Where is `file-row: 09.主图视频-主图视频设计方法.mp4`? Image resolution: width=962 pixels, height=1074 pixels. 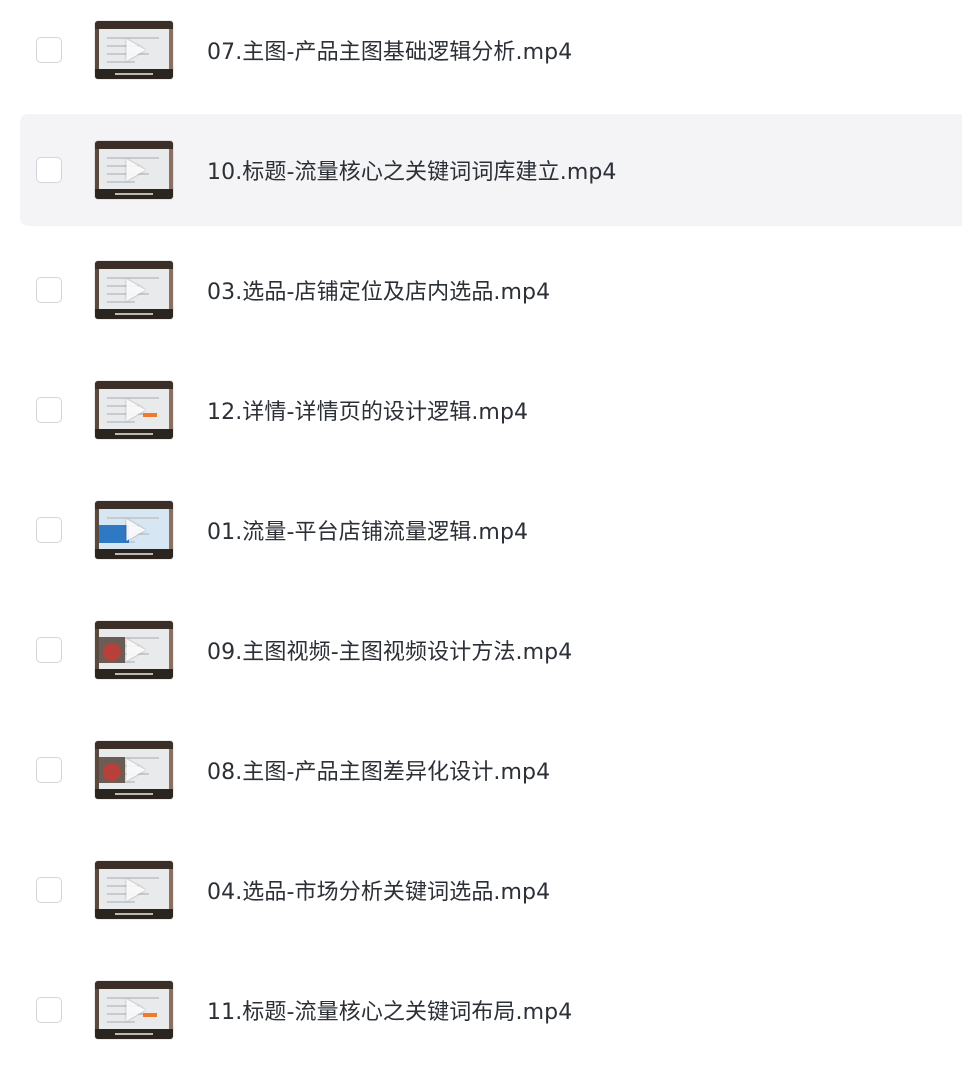
file-row: 09.主图视频-主图视频设计方法.mp4 is located at coordinates (491, 650).